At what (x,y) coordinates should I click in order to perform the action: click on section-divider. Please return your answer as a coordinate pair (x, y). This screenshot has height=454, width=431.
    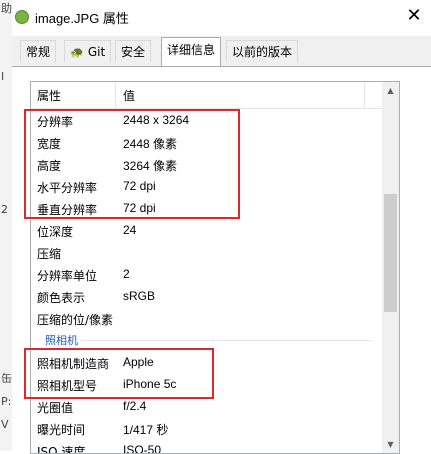
    Looking at the image, I should click on (226, 340).